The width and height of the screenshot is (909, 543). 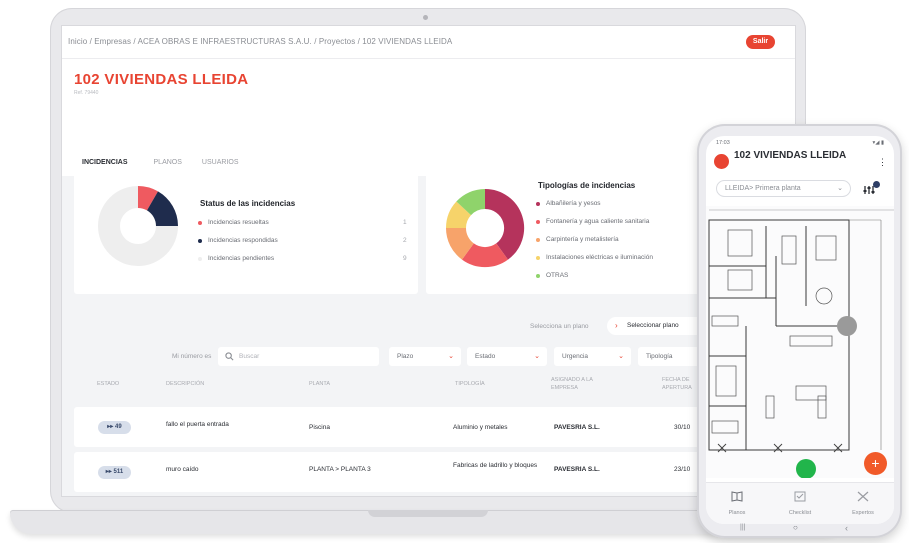 I want to click on header-estado: Estado, so click(x=108, y=384).